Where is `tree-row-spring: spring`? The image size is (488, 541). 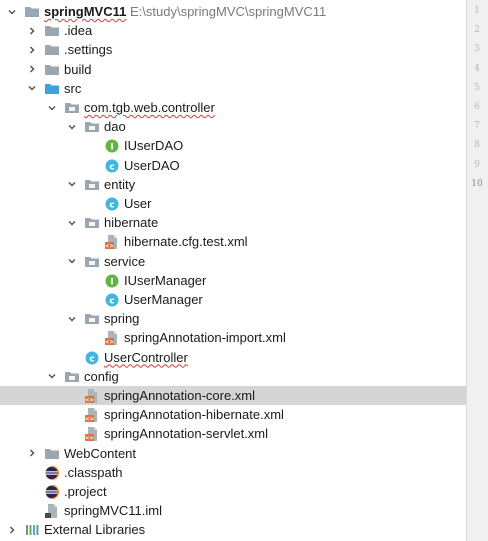 tree-row-spring: spring is located at coordinates (233, 318).